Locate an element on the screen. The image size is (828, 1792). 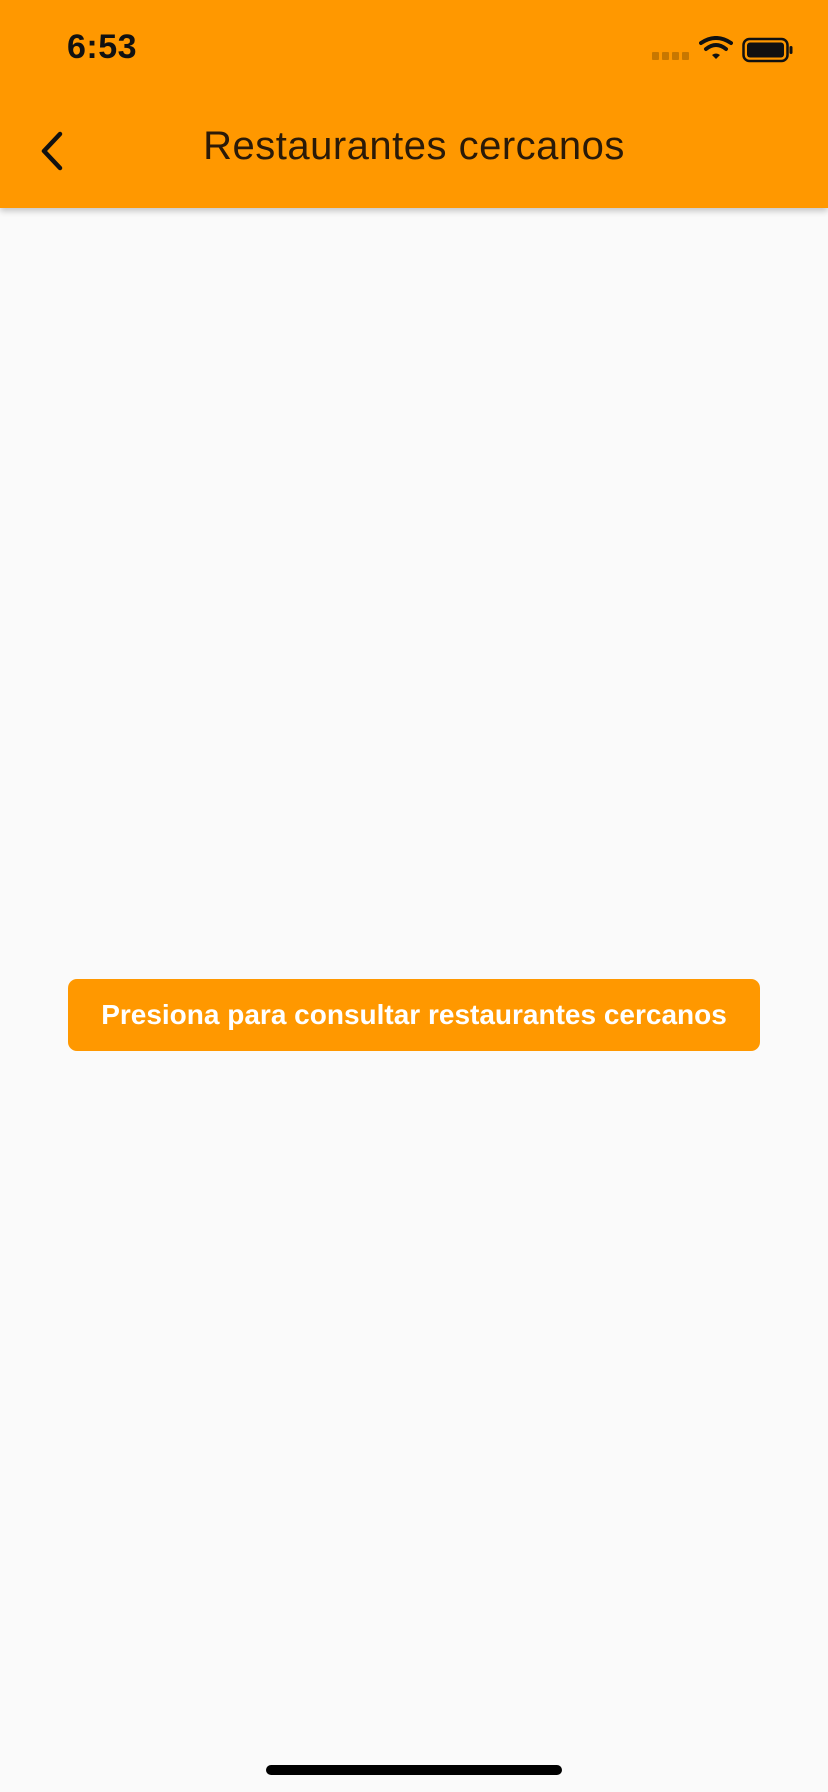
status-time: 6:53 is located at coordinates (102, 47).